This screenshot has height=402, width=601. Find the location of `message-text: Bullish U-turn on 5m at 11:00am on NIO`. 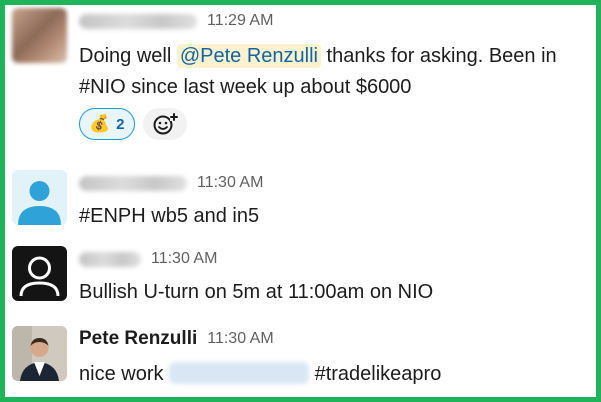

message-text: Bullish U-turn on 5m at 11:00am on NIO is located at coordinates (256, 292).